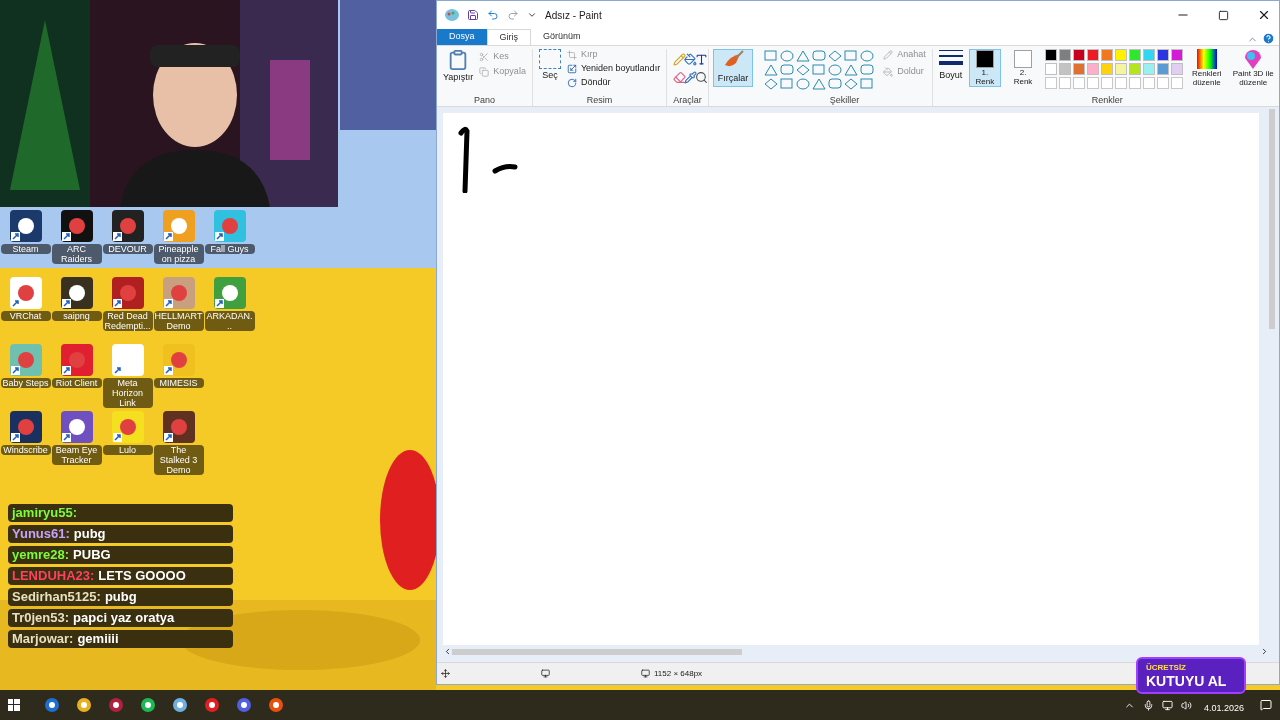  Describe the element at coordinates (14, 705) in the screenshot. I see `start-icon` at that location.